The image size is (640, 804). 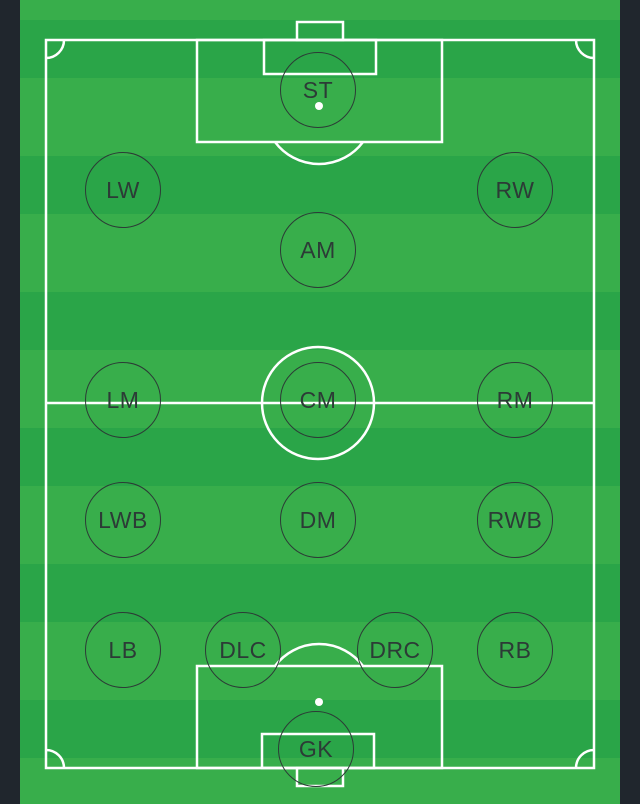 I want to click on position-dm: DM, so click(x=318, y=520).